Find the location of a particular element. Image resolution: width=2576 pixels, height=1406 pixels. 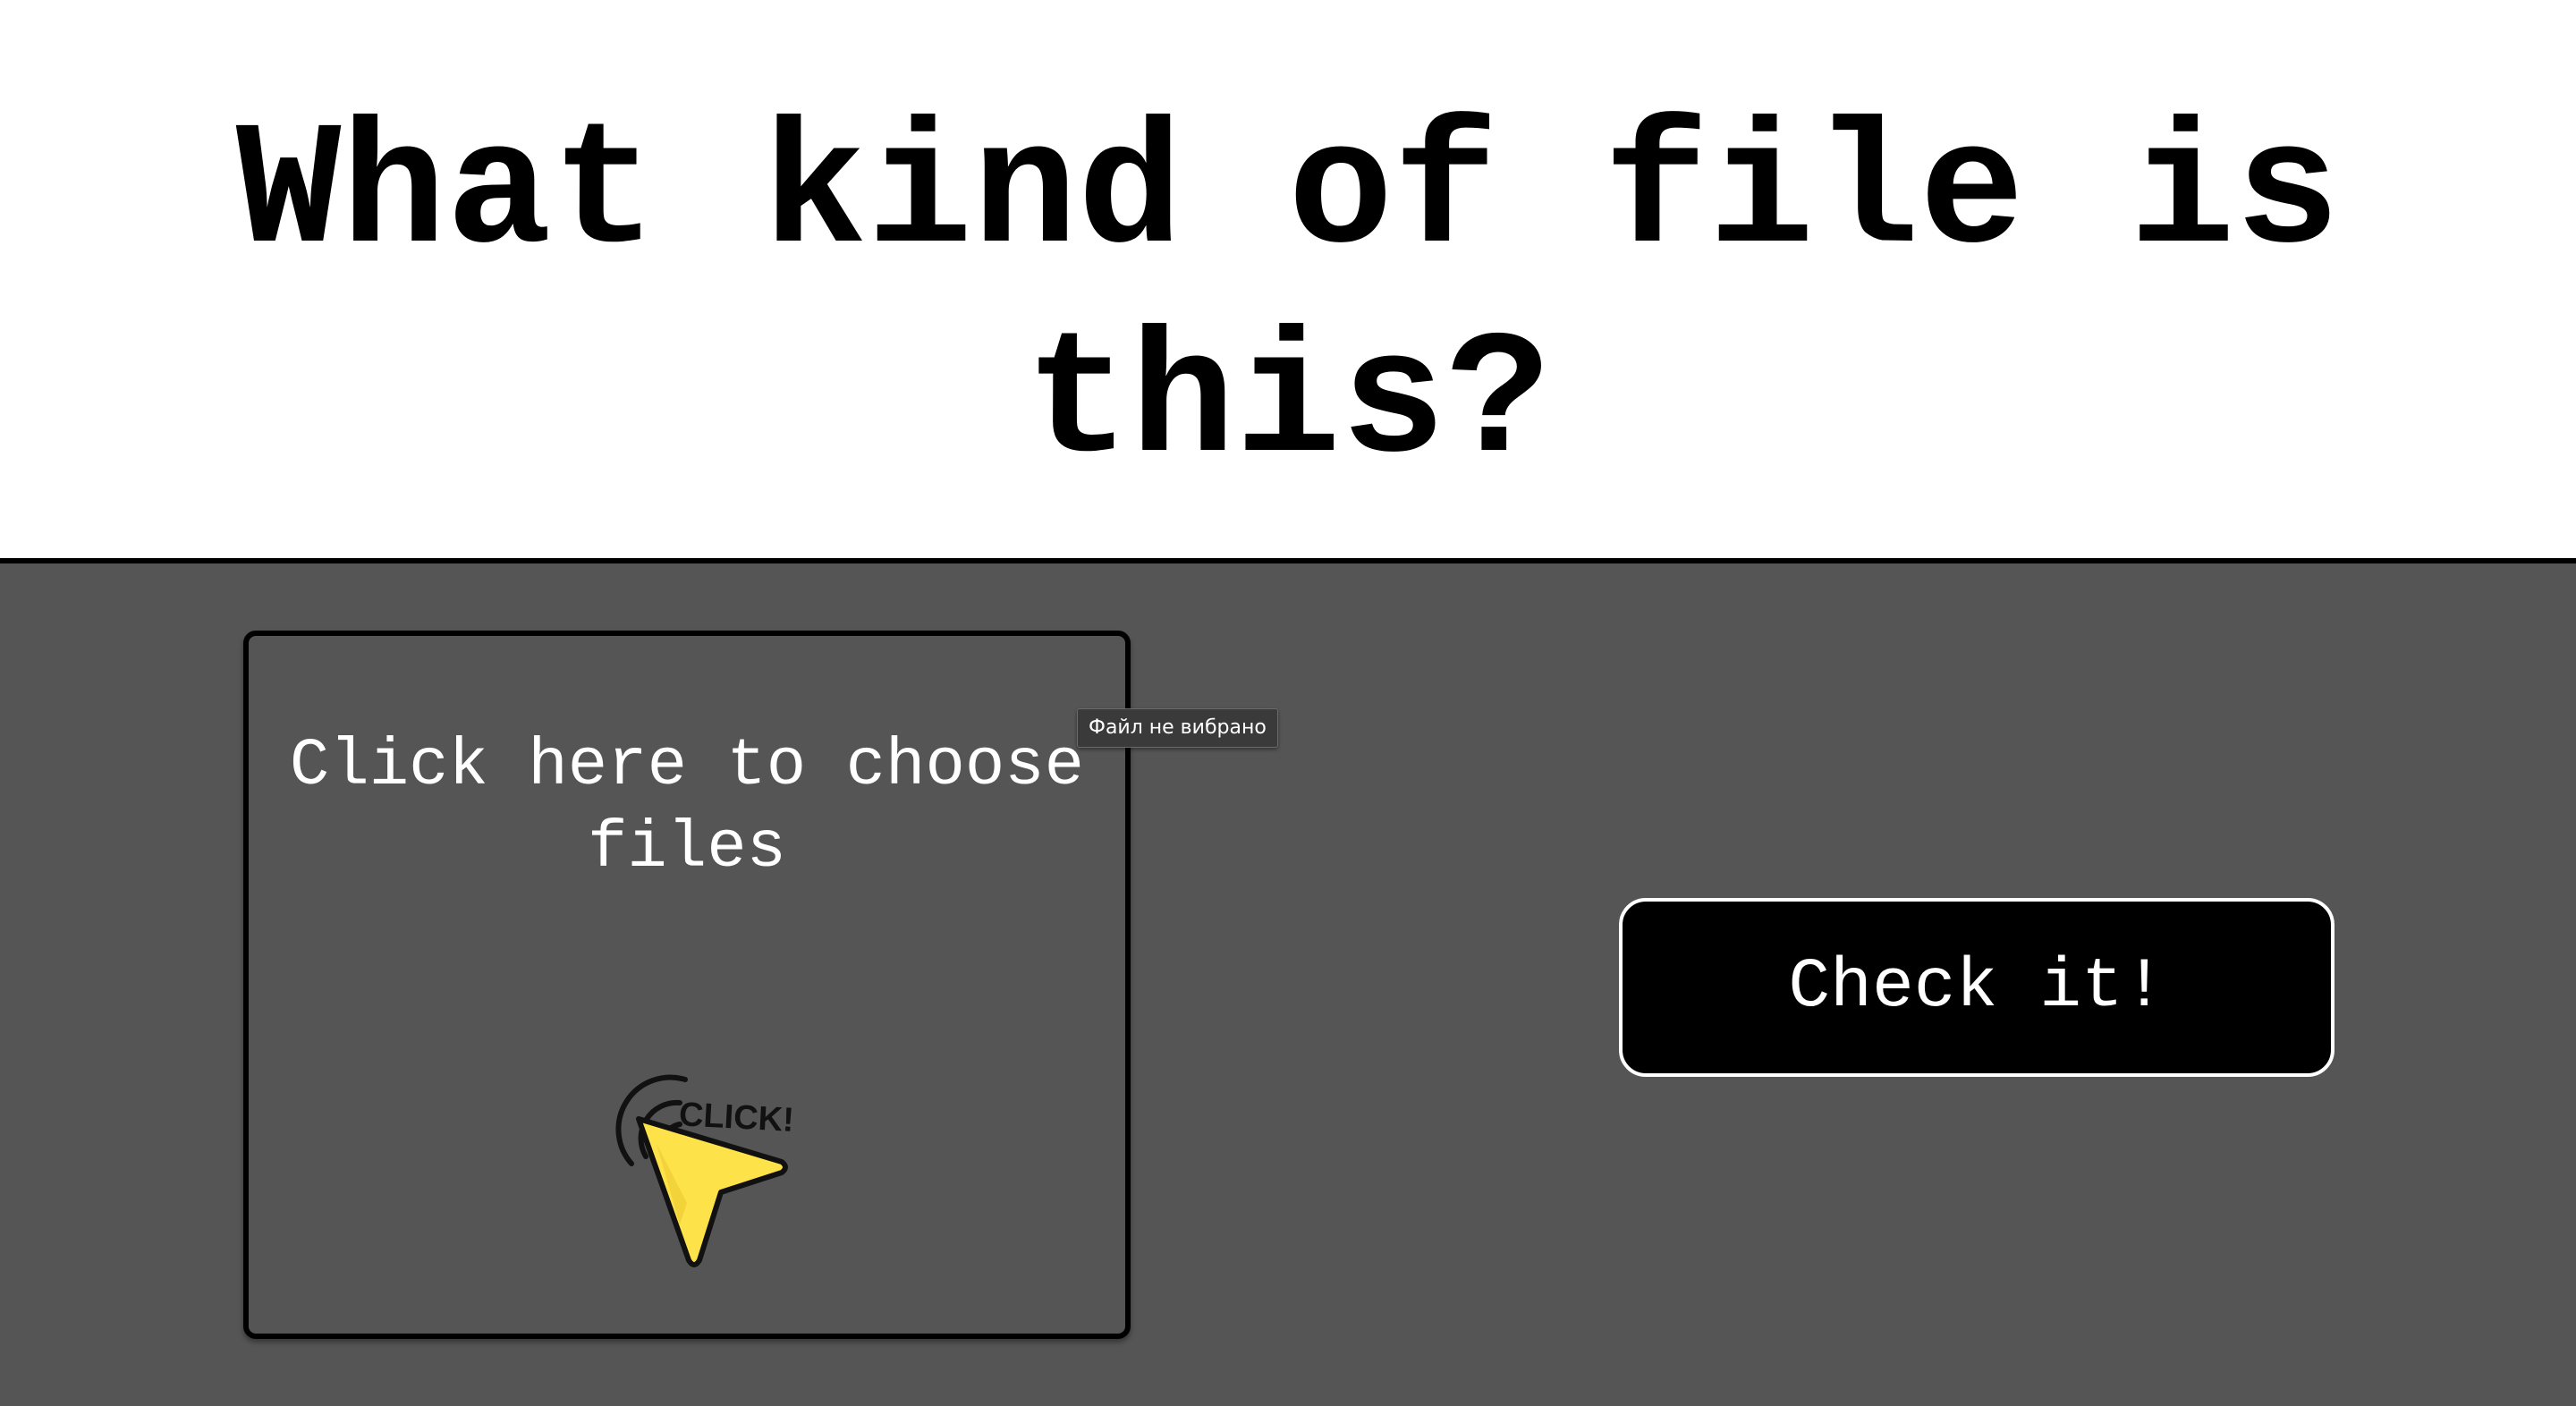

no-file-chosen-tooltip: Файл не вибрано is located at coordinates (1177, 728).